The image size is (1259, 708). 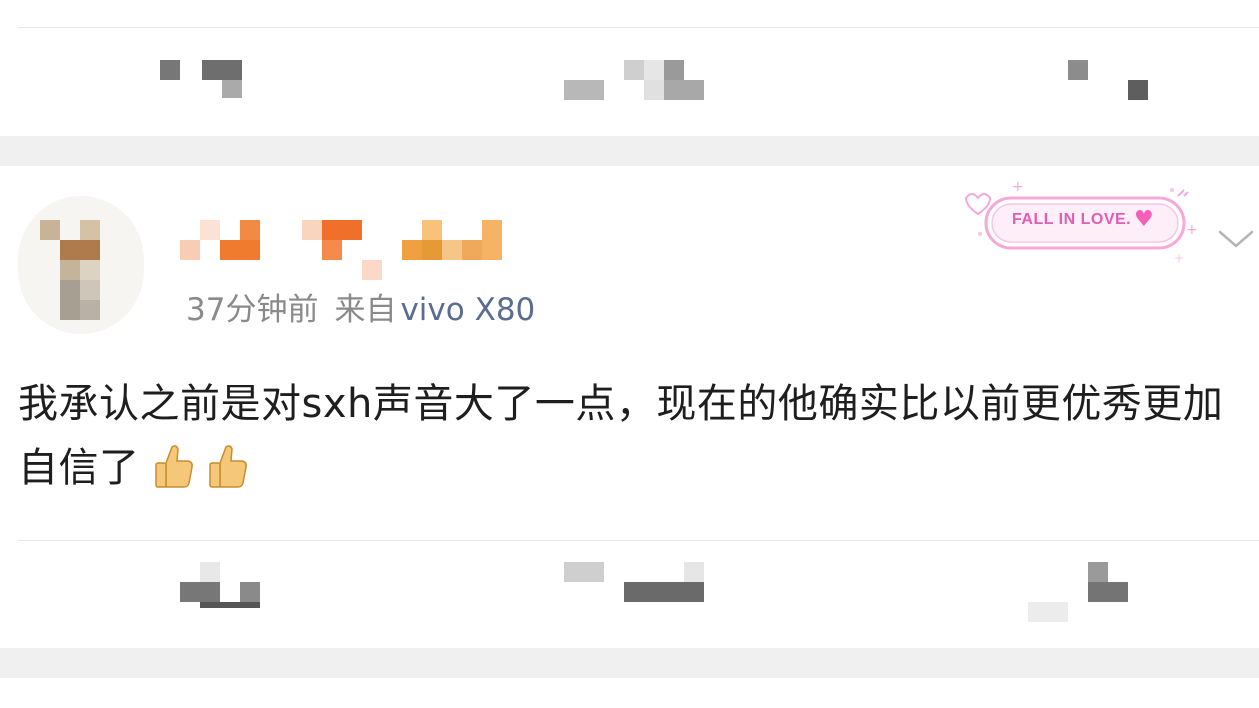 What do you see at coordinates (205, 586) in the screenshot?
I see `action-repost` at bounding box center [205, 586].